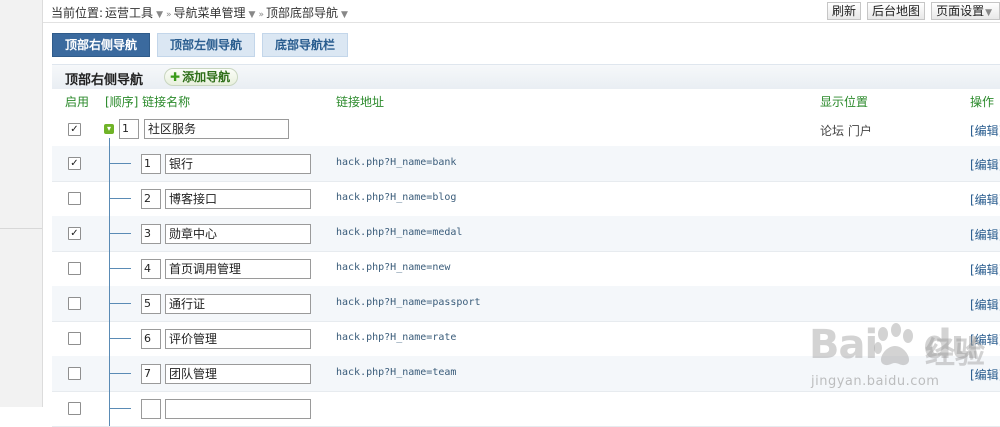 The height and width of the screenshot is (427, 1000). I want to click on column-position: 显示位置, so click(844, 102).